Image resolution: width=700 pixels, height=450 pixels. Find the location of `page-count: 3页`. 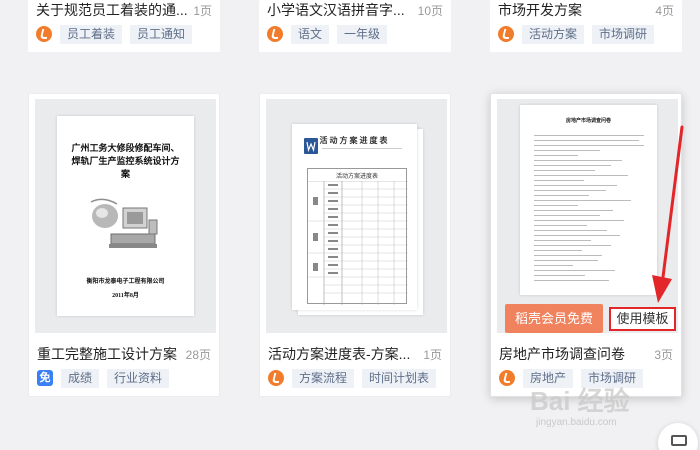

page-count: 3页 is located at coordinates (663, 354).